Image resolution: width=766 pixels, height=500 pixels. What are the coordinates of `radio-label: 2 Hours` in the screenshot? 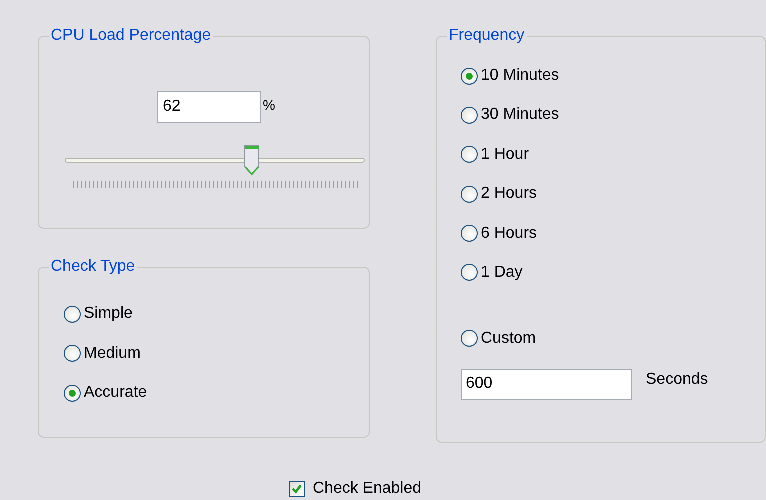 It's located at (509, 194).